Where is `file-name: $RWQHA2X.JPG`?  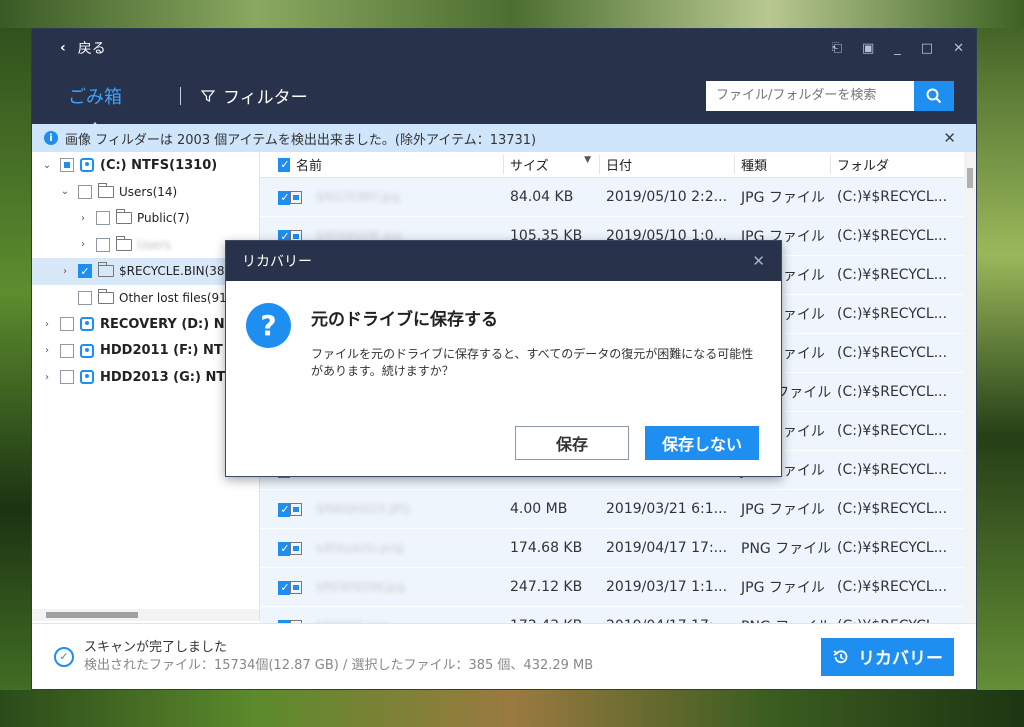
file-name: $RWQHA2X.JPG is located at coordinates (363, 509).